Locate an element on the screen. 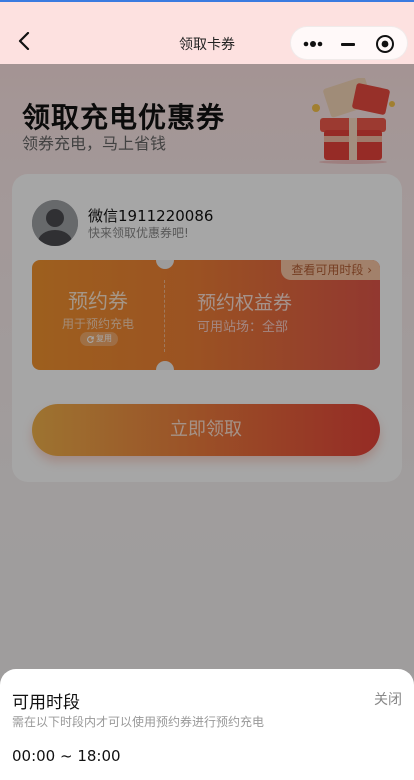 This screenshot has width=414, height=780. minimize-icon is located at coordinates (348, 44).